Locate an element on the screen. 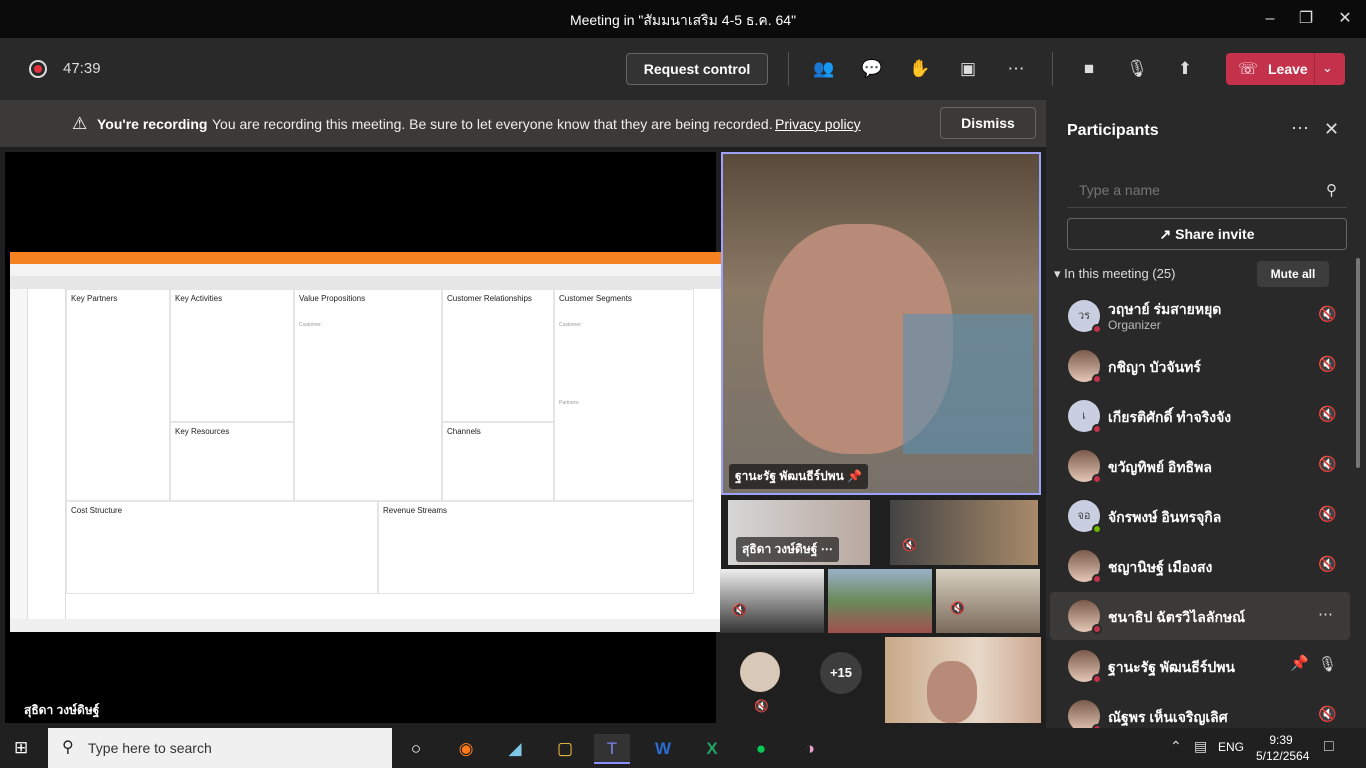  participant-name: เกียรติศักดิ์ ทำจริงจัง is located at coordinates (1170, 417).